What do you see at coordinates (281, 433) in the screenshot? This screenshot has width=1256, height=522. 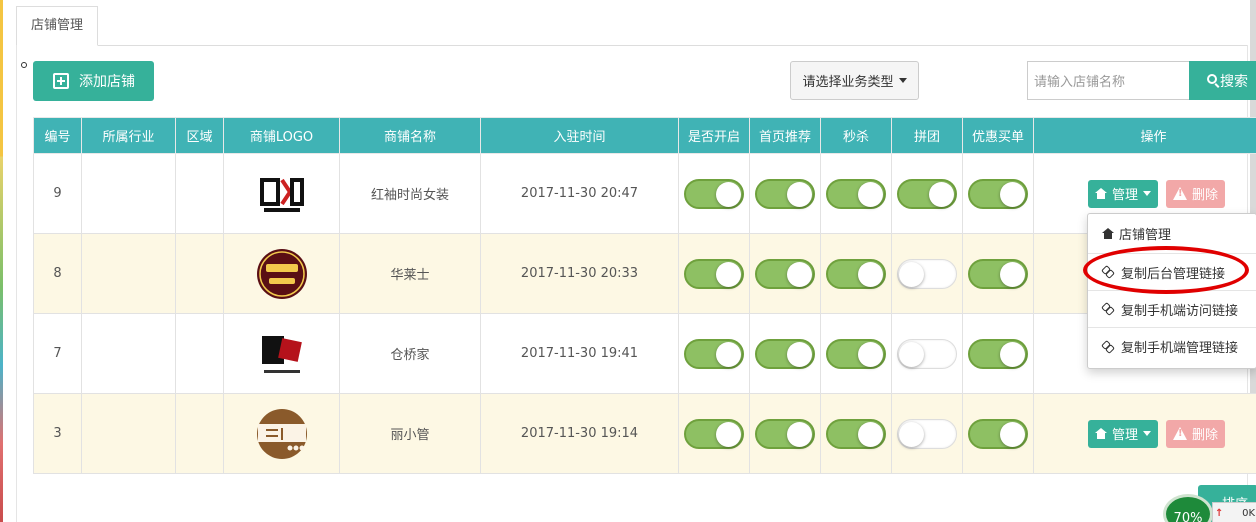 I see `shop-logo-lixiaoguan` at bounding box center [281, 433].